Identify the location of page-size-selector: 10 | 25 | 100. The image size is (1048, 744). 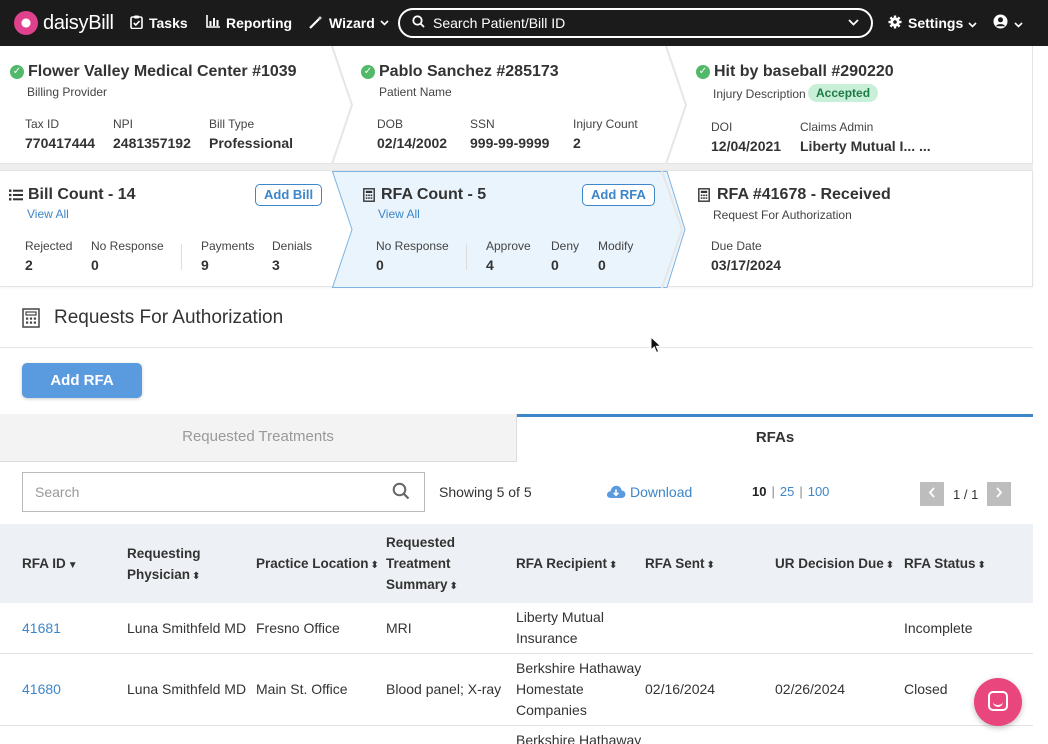
(790, 491).